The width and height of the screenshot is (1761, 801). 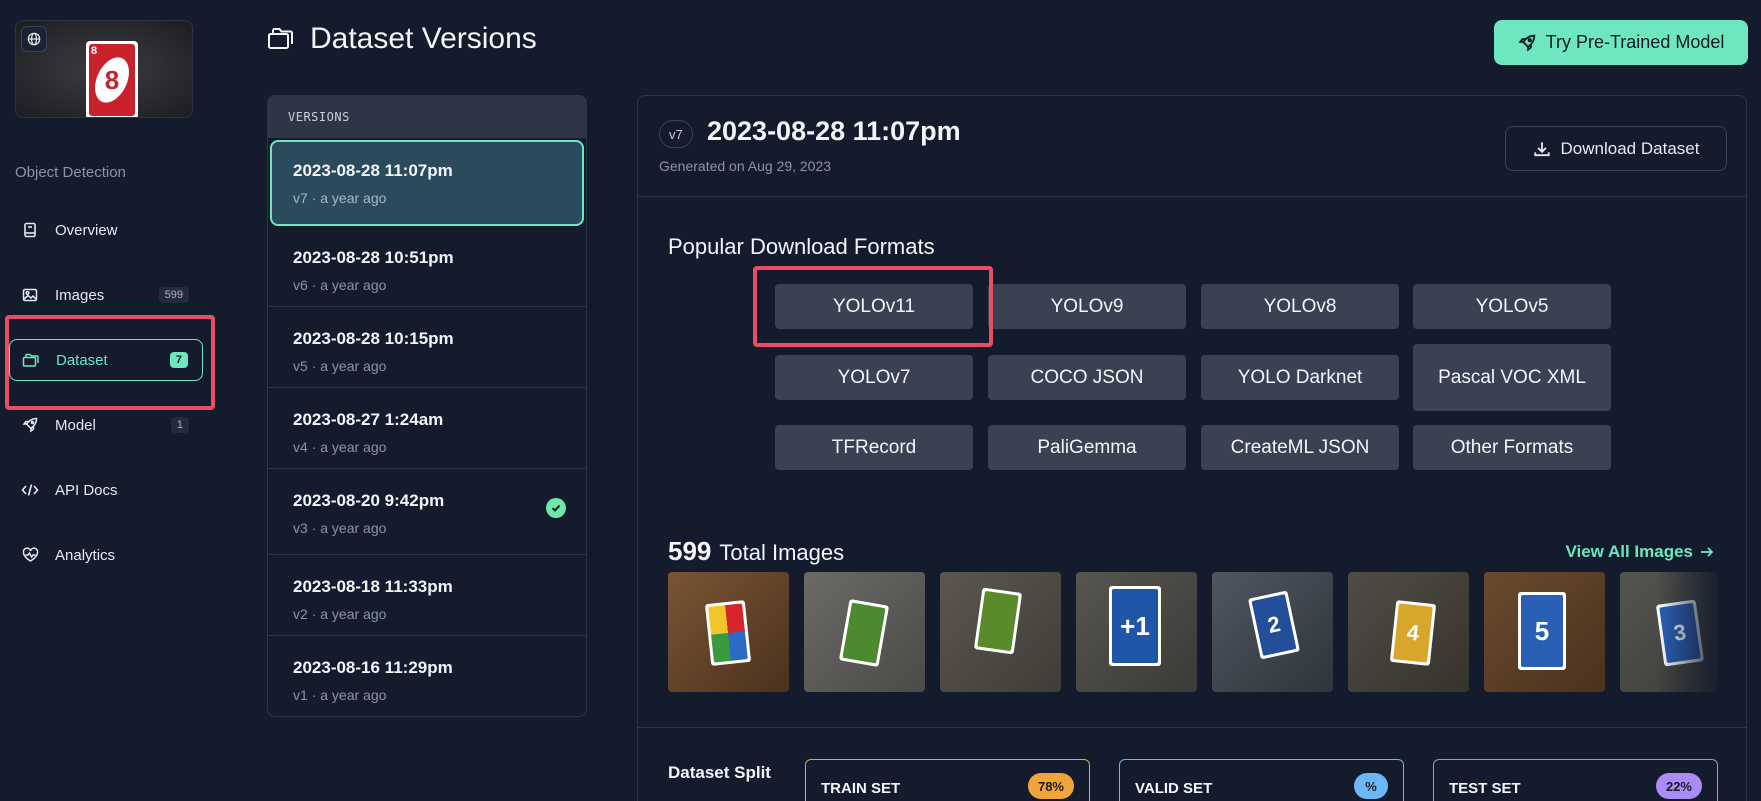 What do you see at coordinates (106, 425) in the screenshot?
I see `sidebar-item-model: Model 1` at bounding box center [106, 425].